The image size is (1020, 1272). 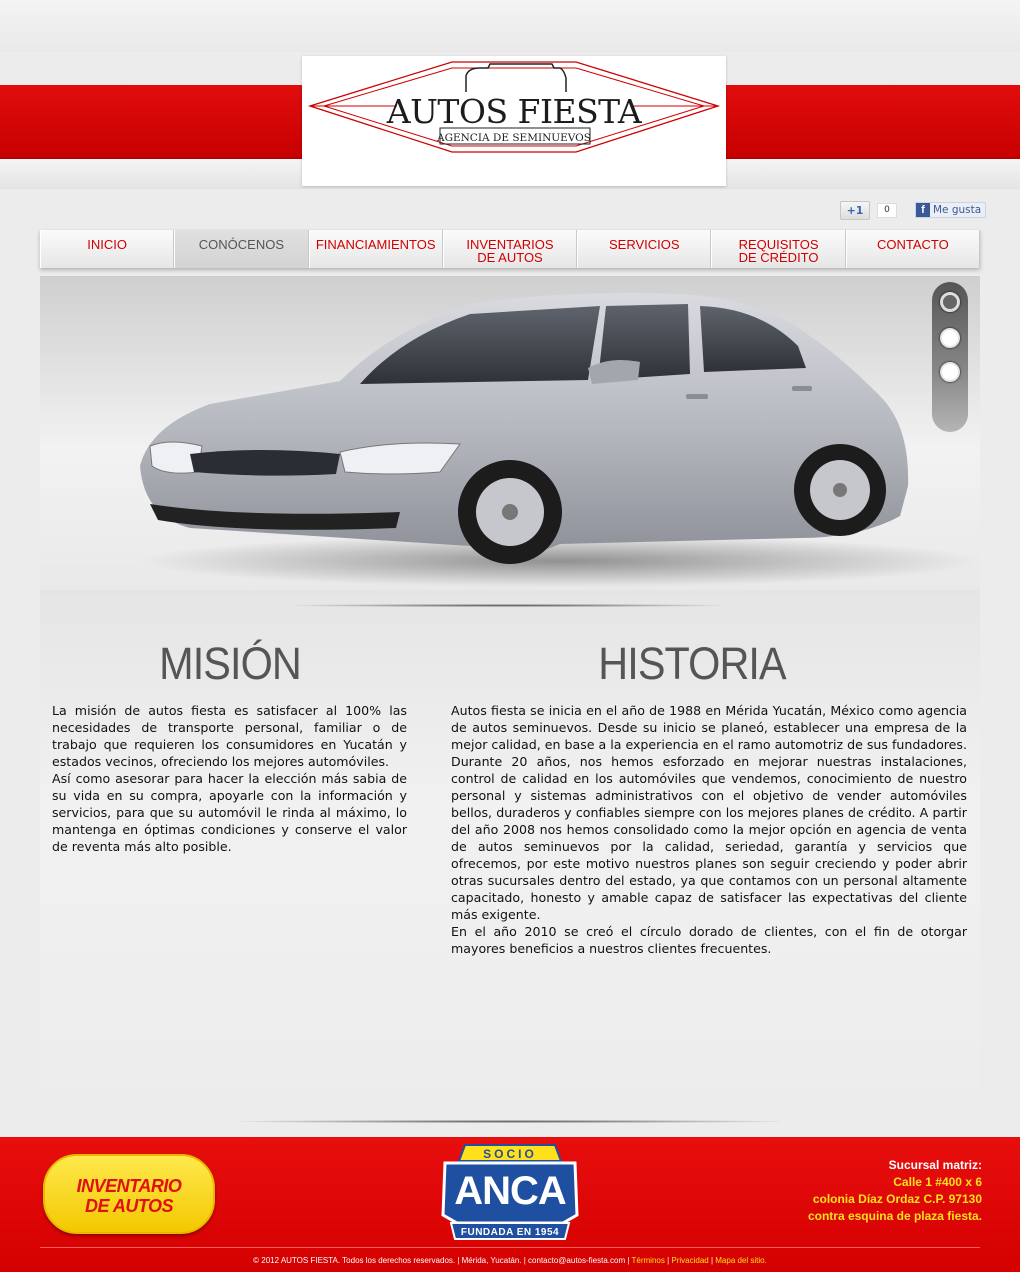 What do you see at coordinates (935, 1165) in the screenshot?
I see `address-title: Sucursal matriz:` at bounding box center [935, 1165].